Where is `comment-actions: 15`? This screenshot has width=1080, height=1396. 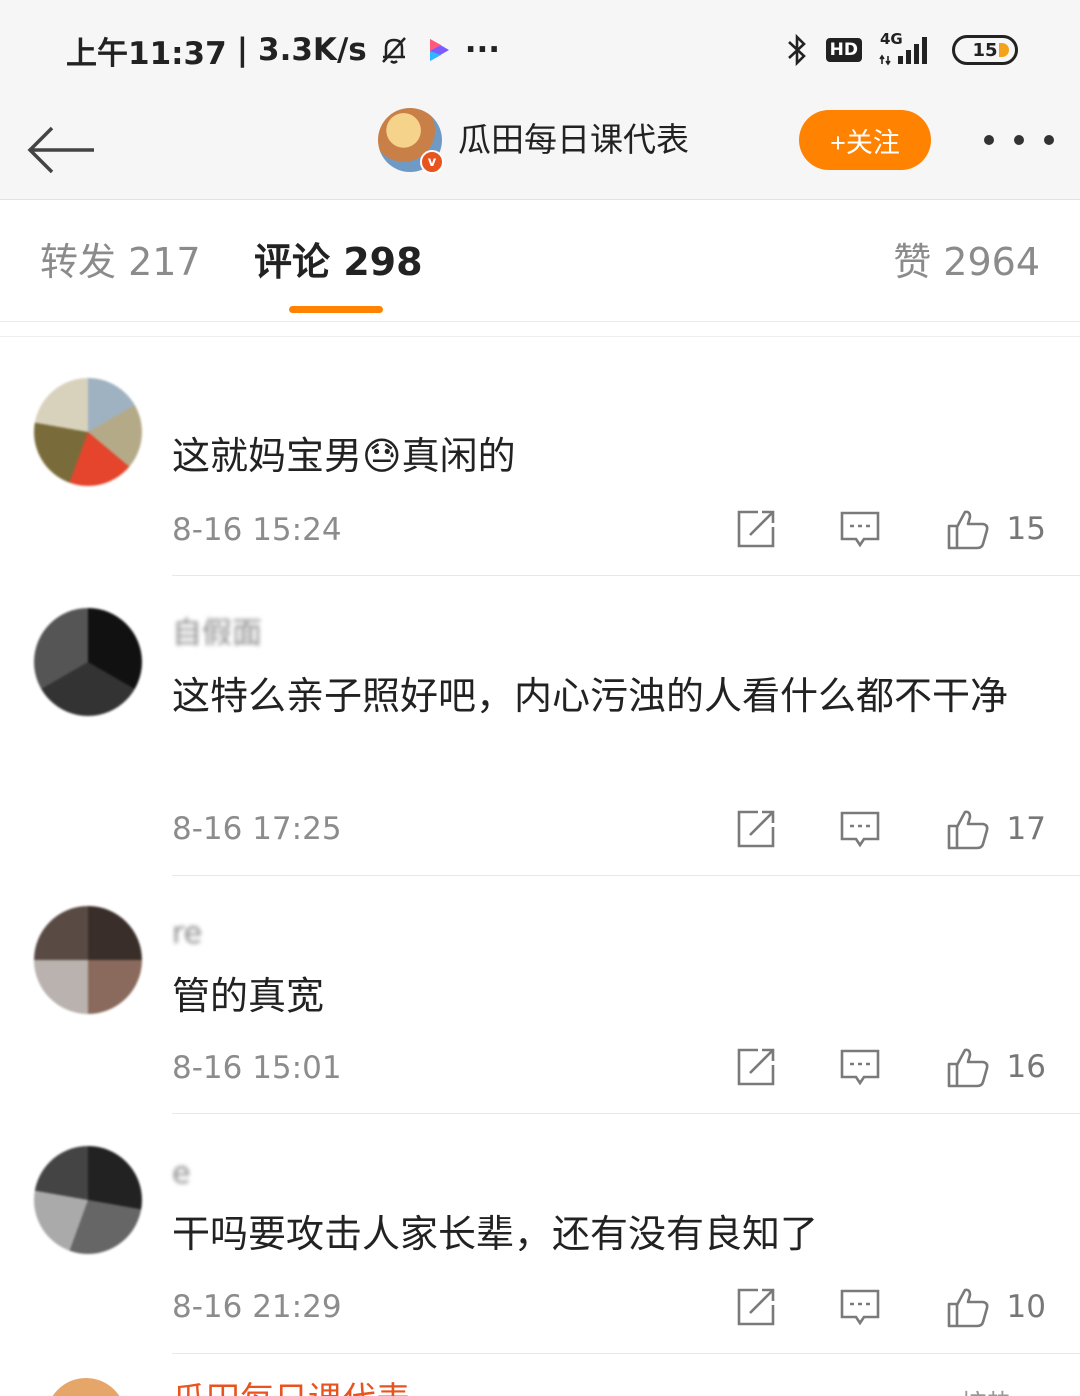 comment-actions: 15 is located at coordinates (888, 529).